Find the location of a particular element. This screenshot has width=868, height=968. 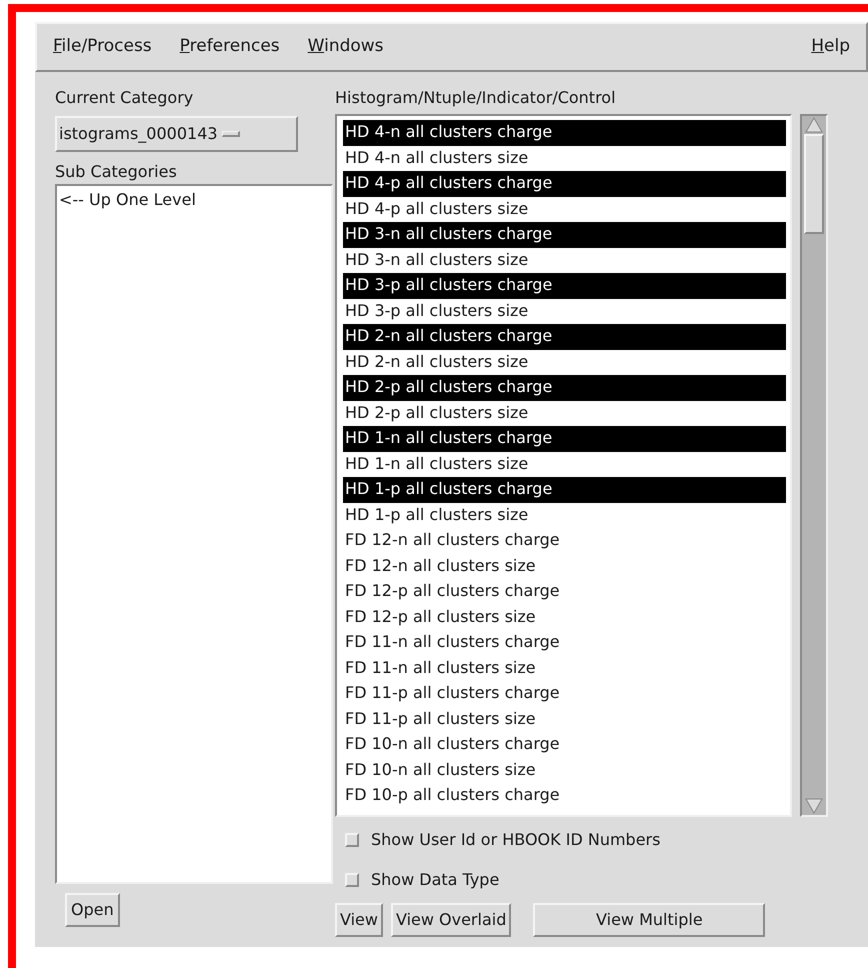

list-item: FD 11-p all clusters charge is located at coordinates (564, 693).